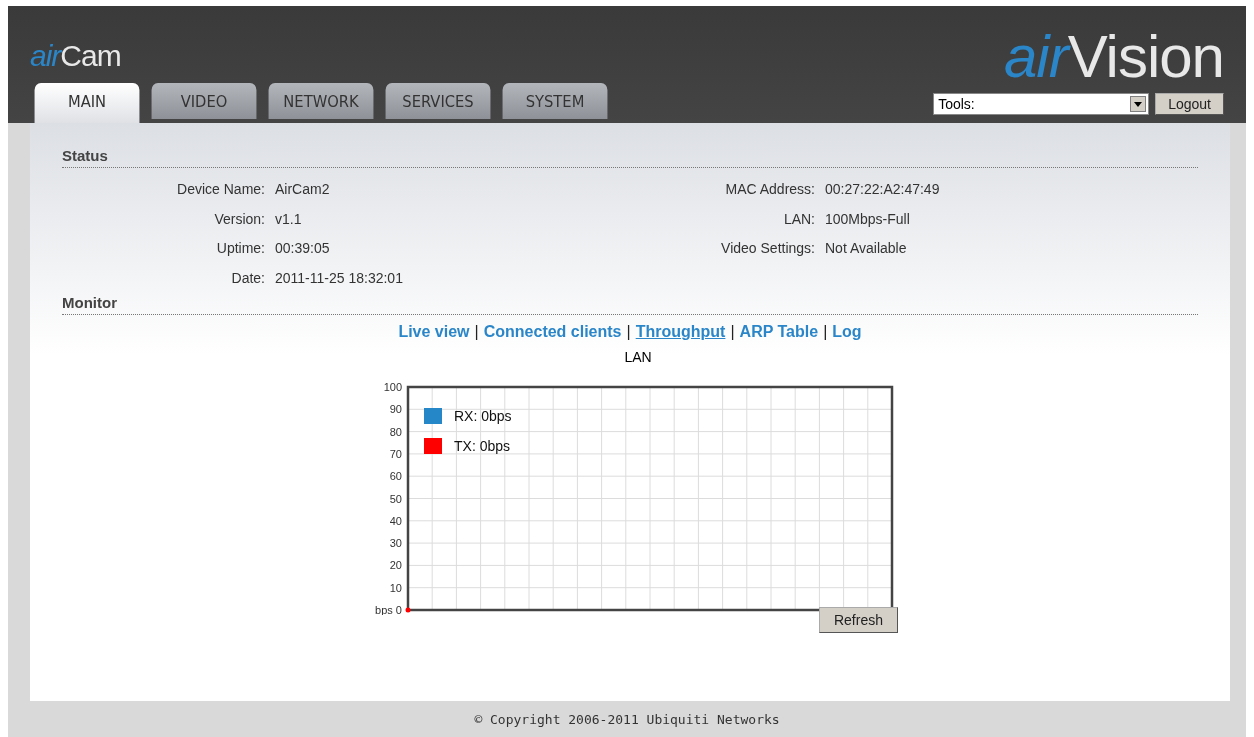 The image size is (1254, 737). Describe the element at coordinates (392, 387) in the screenshot. I see `y-axis-label: 100` at that location.